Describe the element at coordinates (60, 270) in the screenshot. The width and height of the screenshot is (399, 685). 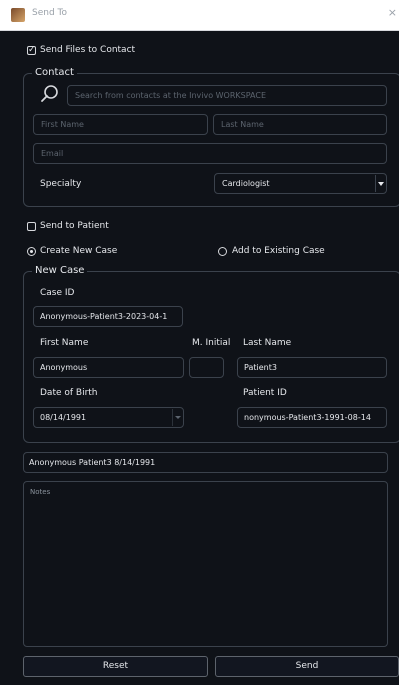
I see `new-case-group-title: New Case` at that location.